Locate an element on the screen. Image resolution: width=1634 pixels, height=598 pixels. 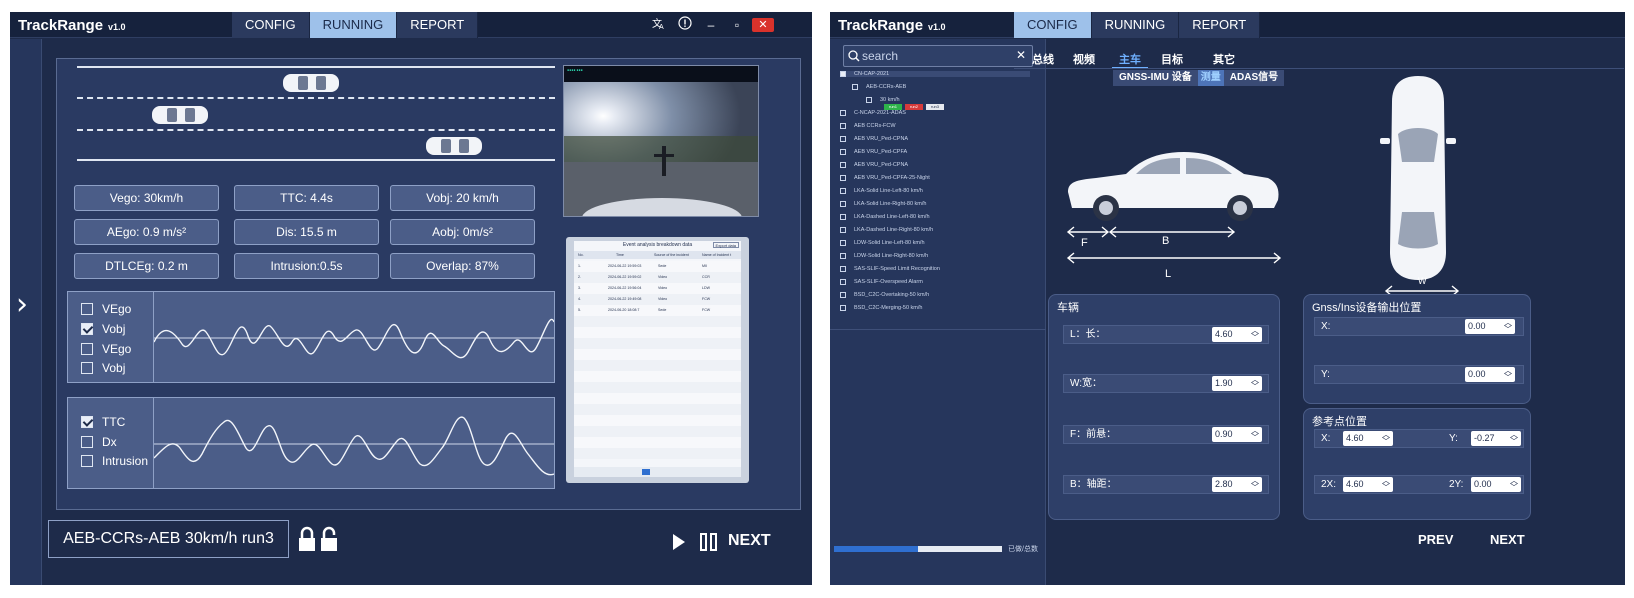
tree-item: BSD_C2C-Merging-50 km/h is located at coordinates (881, 308).